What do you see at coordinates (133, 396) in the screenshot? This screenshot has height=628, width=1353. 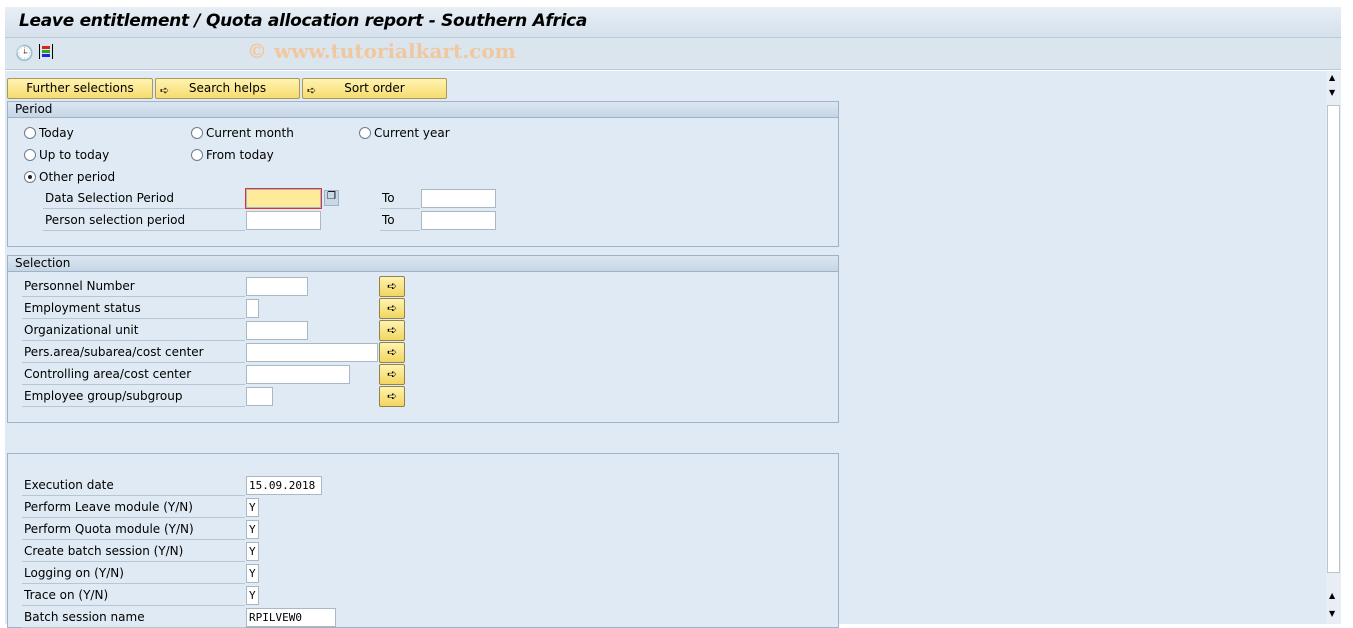 I see `field-label: Employee group/subgroup` at bounding box center [133, 396].